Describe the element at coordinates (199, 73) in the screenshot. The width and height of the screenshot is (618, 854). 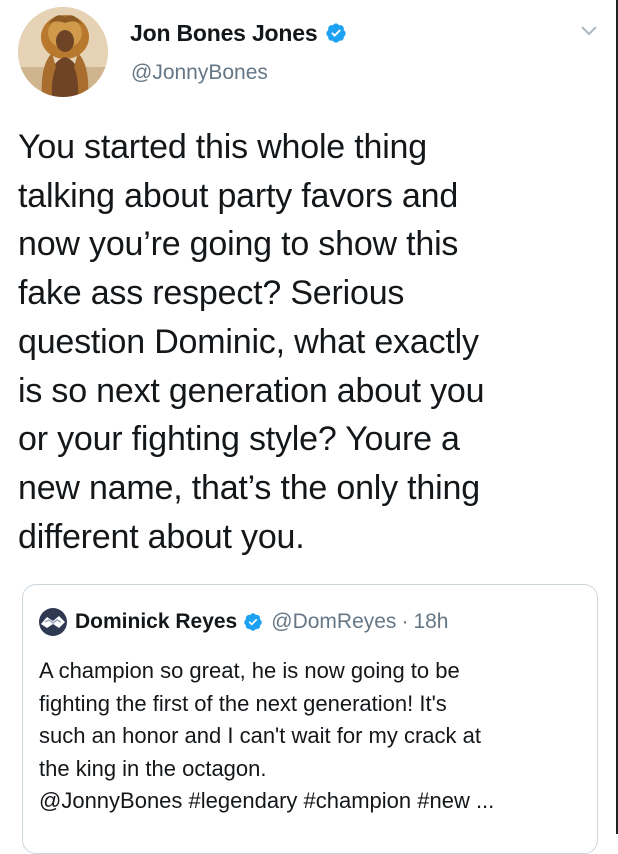
I see `author-handle: @JonnyBones` at that location.